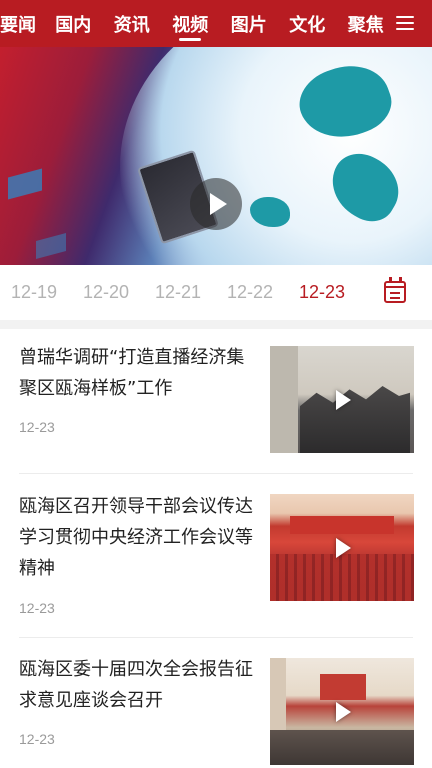  What do you see at coordinates (249, 23) in the screenshot?
I see `tab-tupian: 图片` at bounding box center [249, 23].